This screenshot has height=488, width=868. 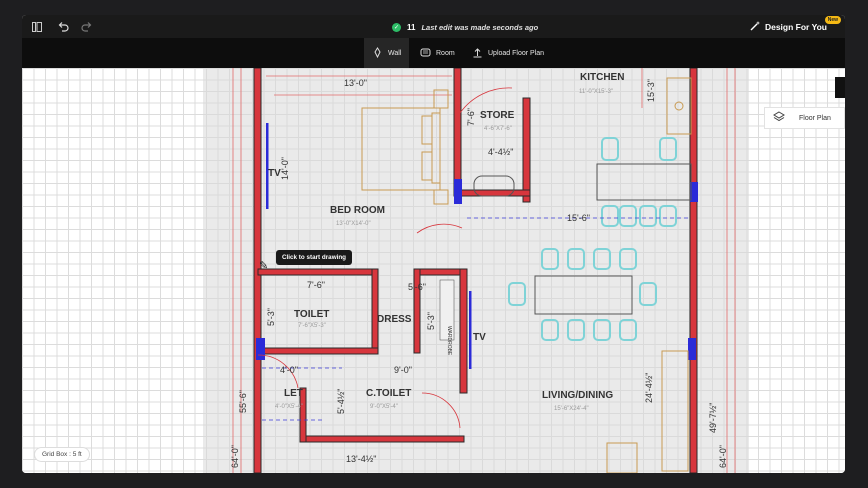 I want to click on save-status: ✓ 11 Last edit was made seconds ago, so click(x=465, y=27).